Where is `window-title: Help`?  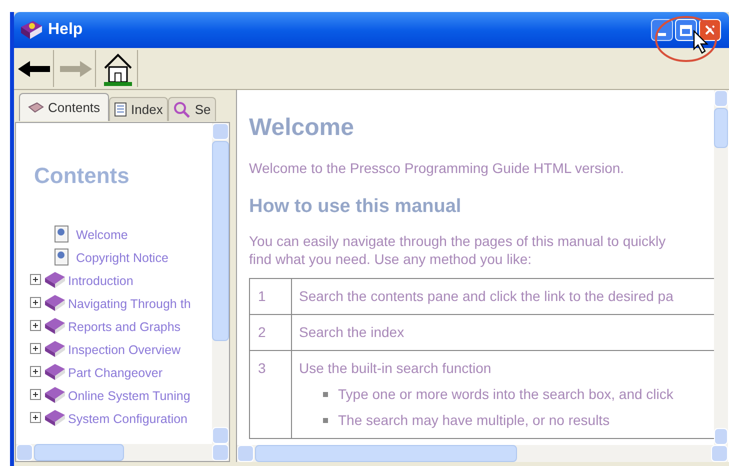 window-title: Help is located at coordinates (65, 30).